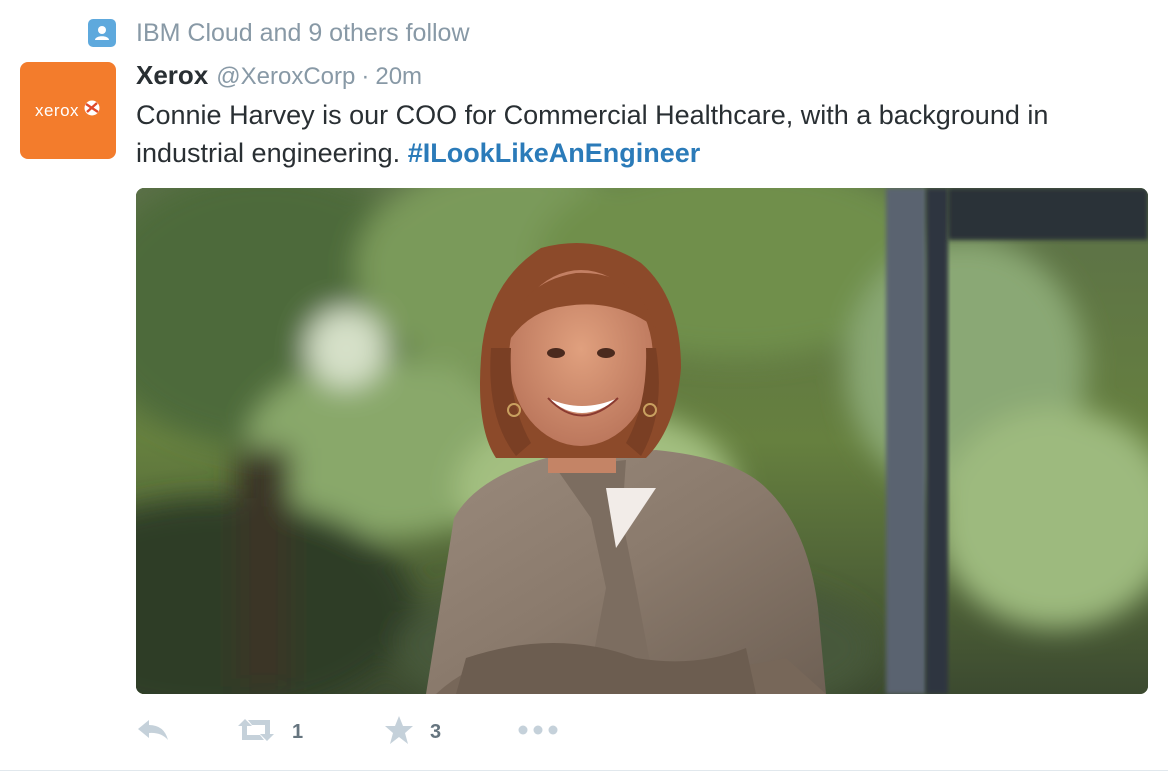 The height and width of the screenshot is (774, 1168). Describe the element at coordinates (57, 110) in the screenshot. I see `xerox-logo-text: xerox` at that location.